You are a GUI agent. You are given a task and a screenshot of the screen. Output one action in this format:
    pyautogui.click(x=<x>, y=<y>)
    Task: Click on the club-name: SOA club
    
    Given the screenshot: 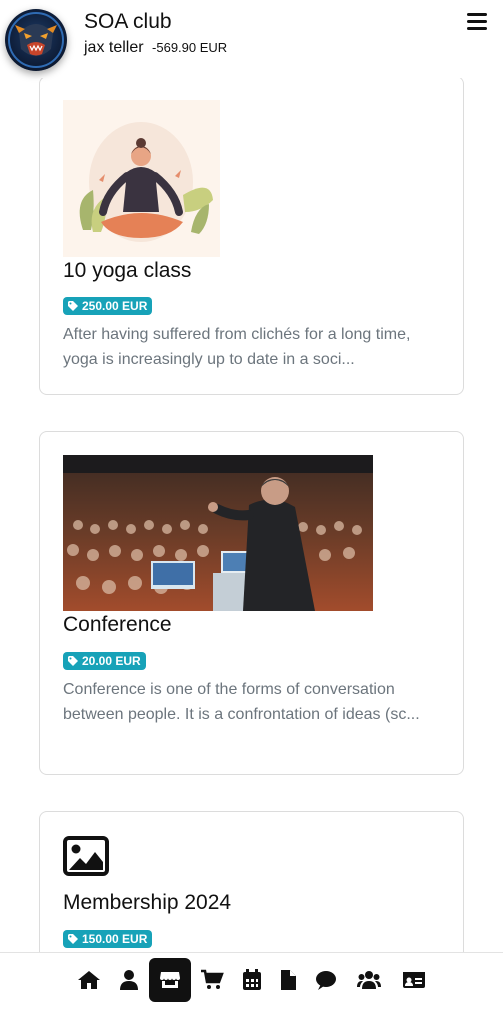 What is the action you would take?
    pyautogui.click(x=128, y=21)
    